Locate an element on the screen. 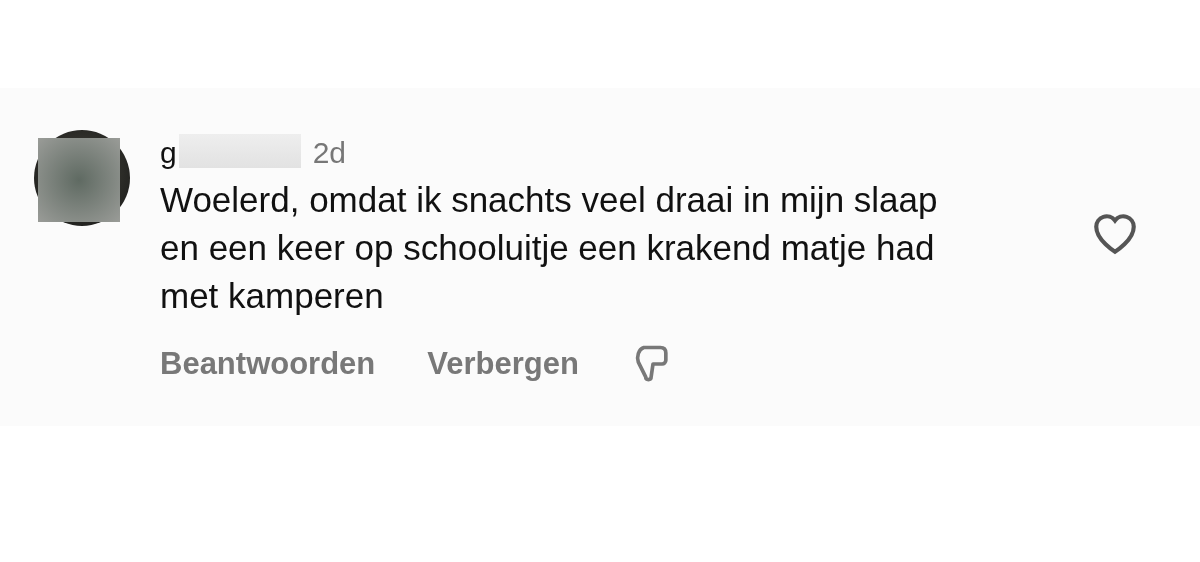 This screenshot has width=1200, height=562. reply-button: Beantwoorden is located at coordinates (268, 364).